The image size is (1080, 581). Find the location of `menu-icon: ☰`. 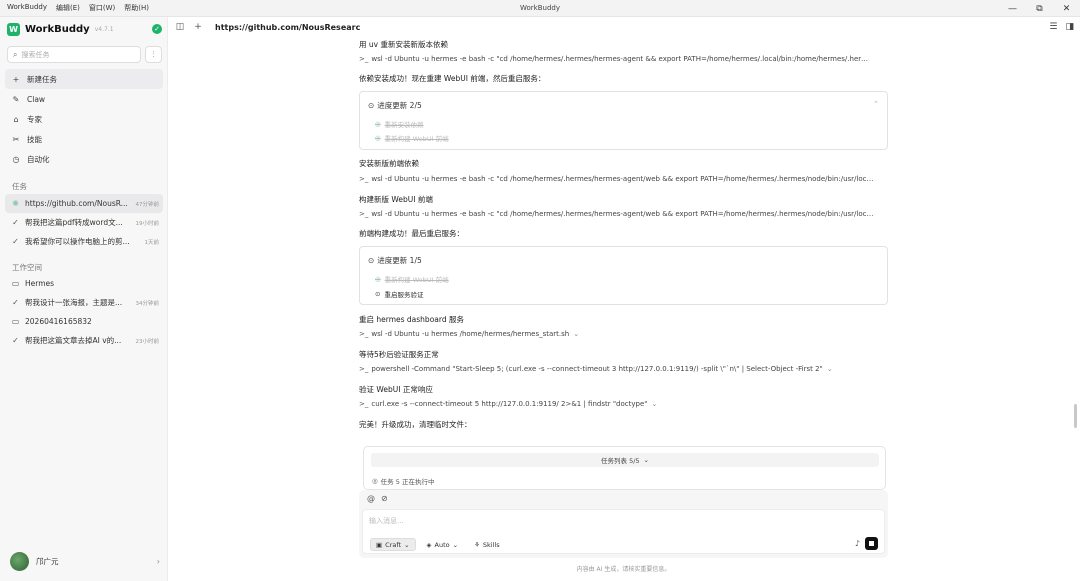

menu-icon: ☰ is located at coordinates (1053, 27).